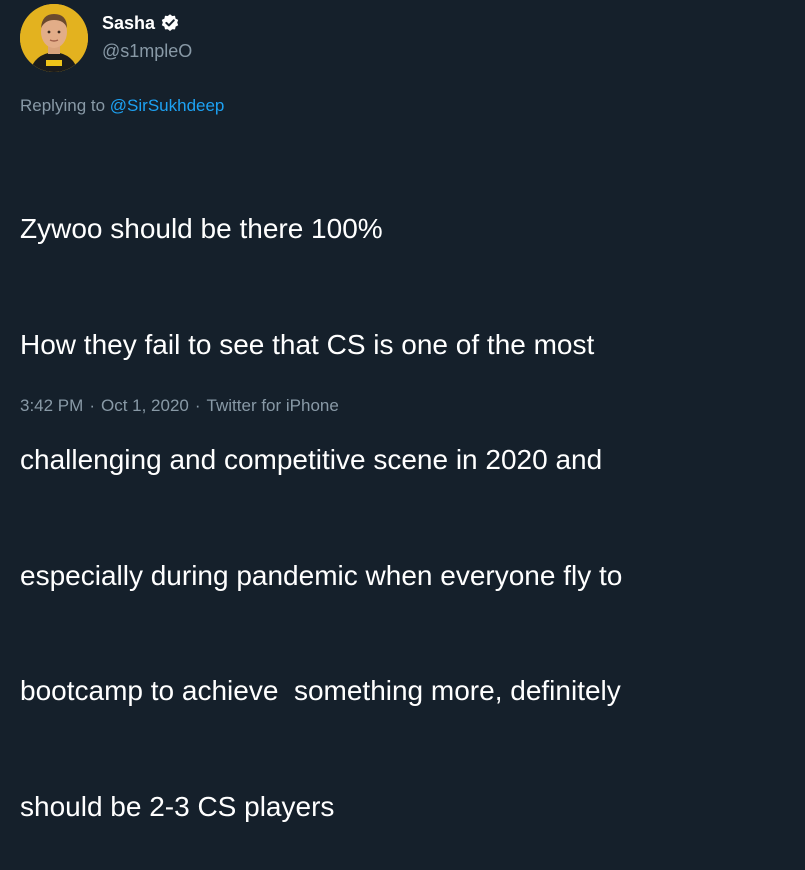 The height and width of the screenshot is (870, 805). Describe the element at coordinates (167, 105) in the screenshot. I see `reply-mention-link: @SirSukhdeep` at that location.